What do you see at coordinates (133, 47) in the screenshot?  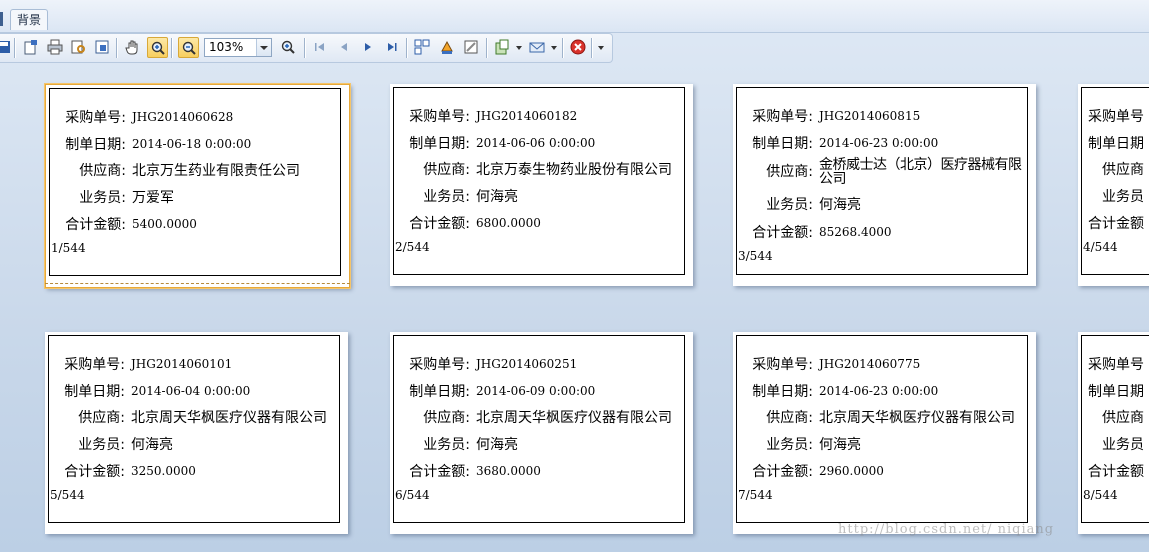 I see `hand-tool-icon` at bounding box center [133, 47].